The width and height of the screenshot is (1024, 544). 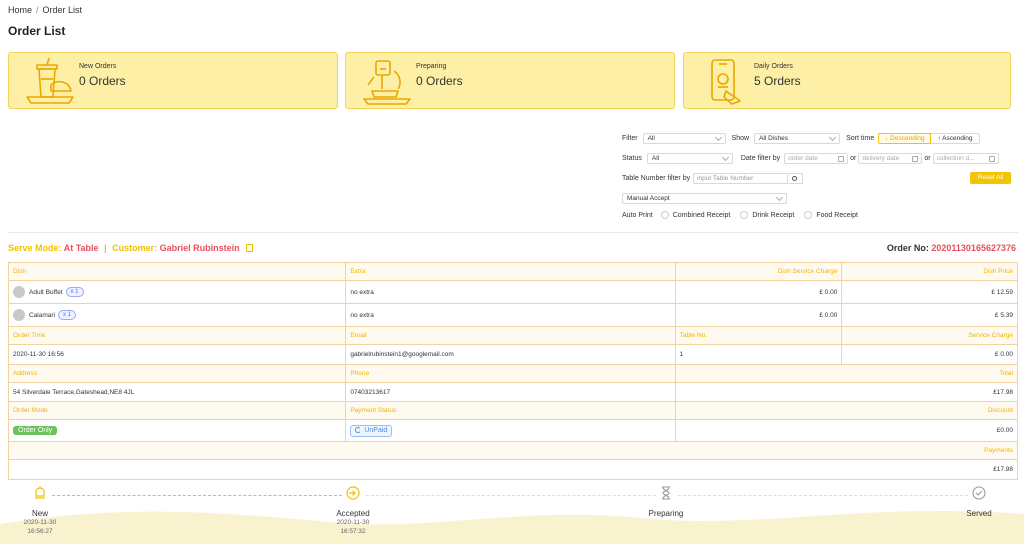 What do you see at coordinates (178, 410) in the screenshot?
I see `order-mode-header: Order Mode` at bounding box center [178, 410].